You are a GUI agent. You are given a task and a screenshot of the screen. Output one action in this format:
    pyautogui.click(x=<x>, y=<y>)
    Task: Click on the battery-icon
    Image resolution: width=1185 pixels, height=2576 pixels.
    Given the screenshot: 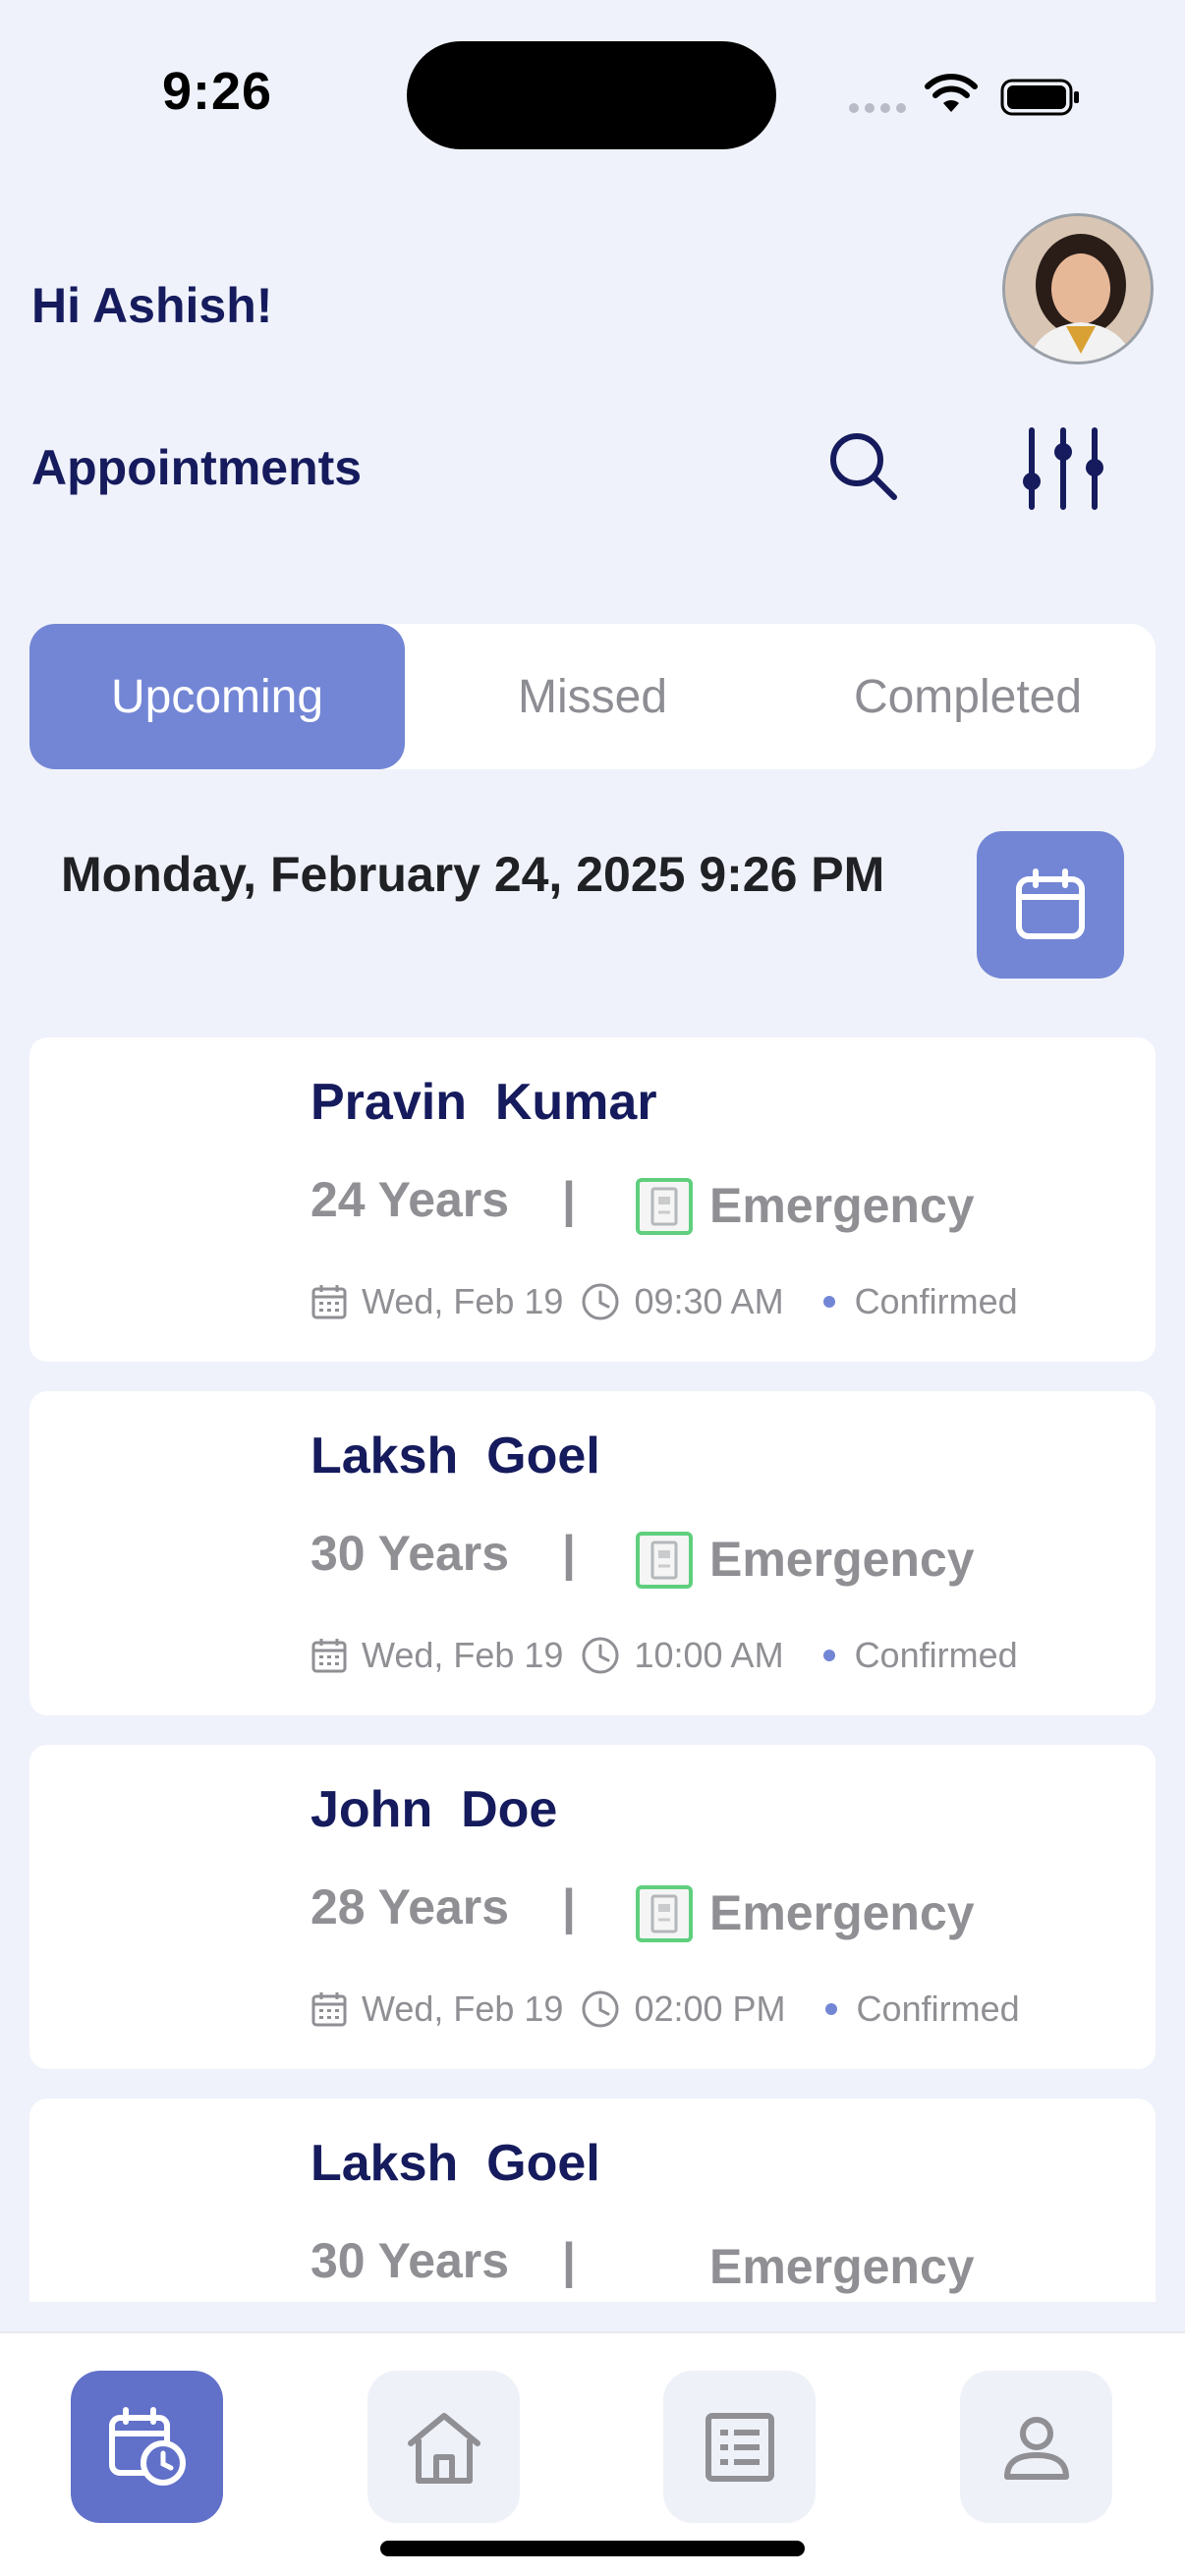 What is the action you would take?
    pyautogui.click(x=1040, y=97)
    